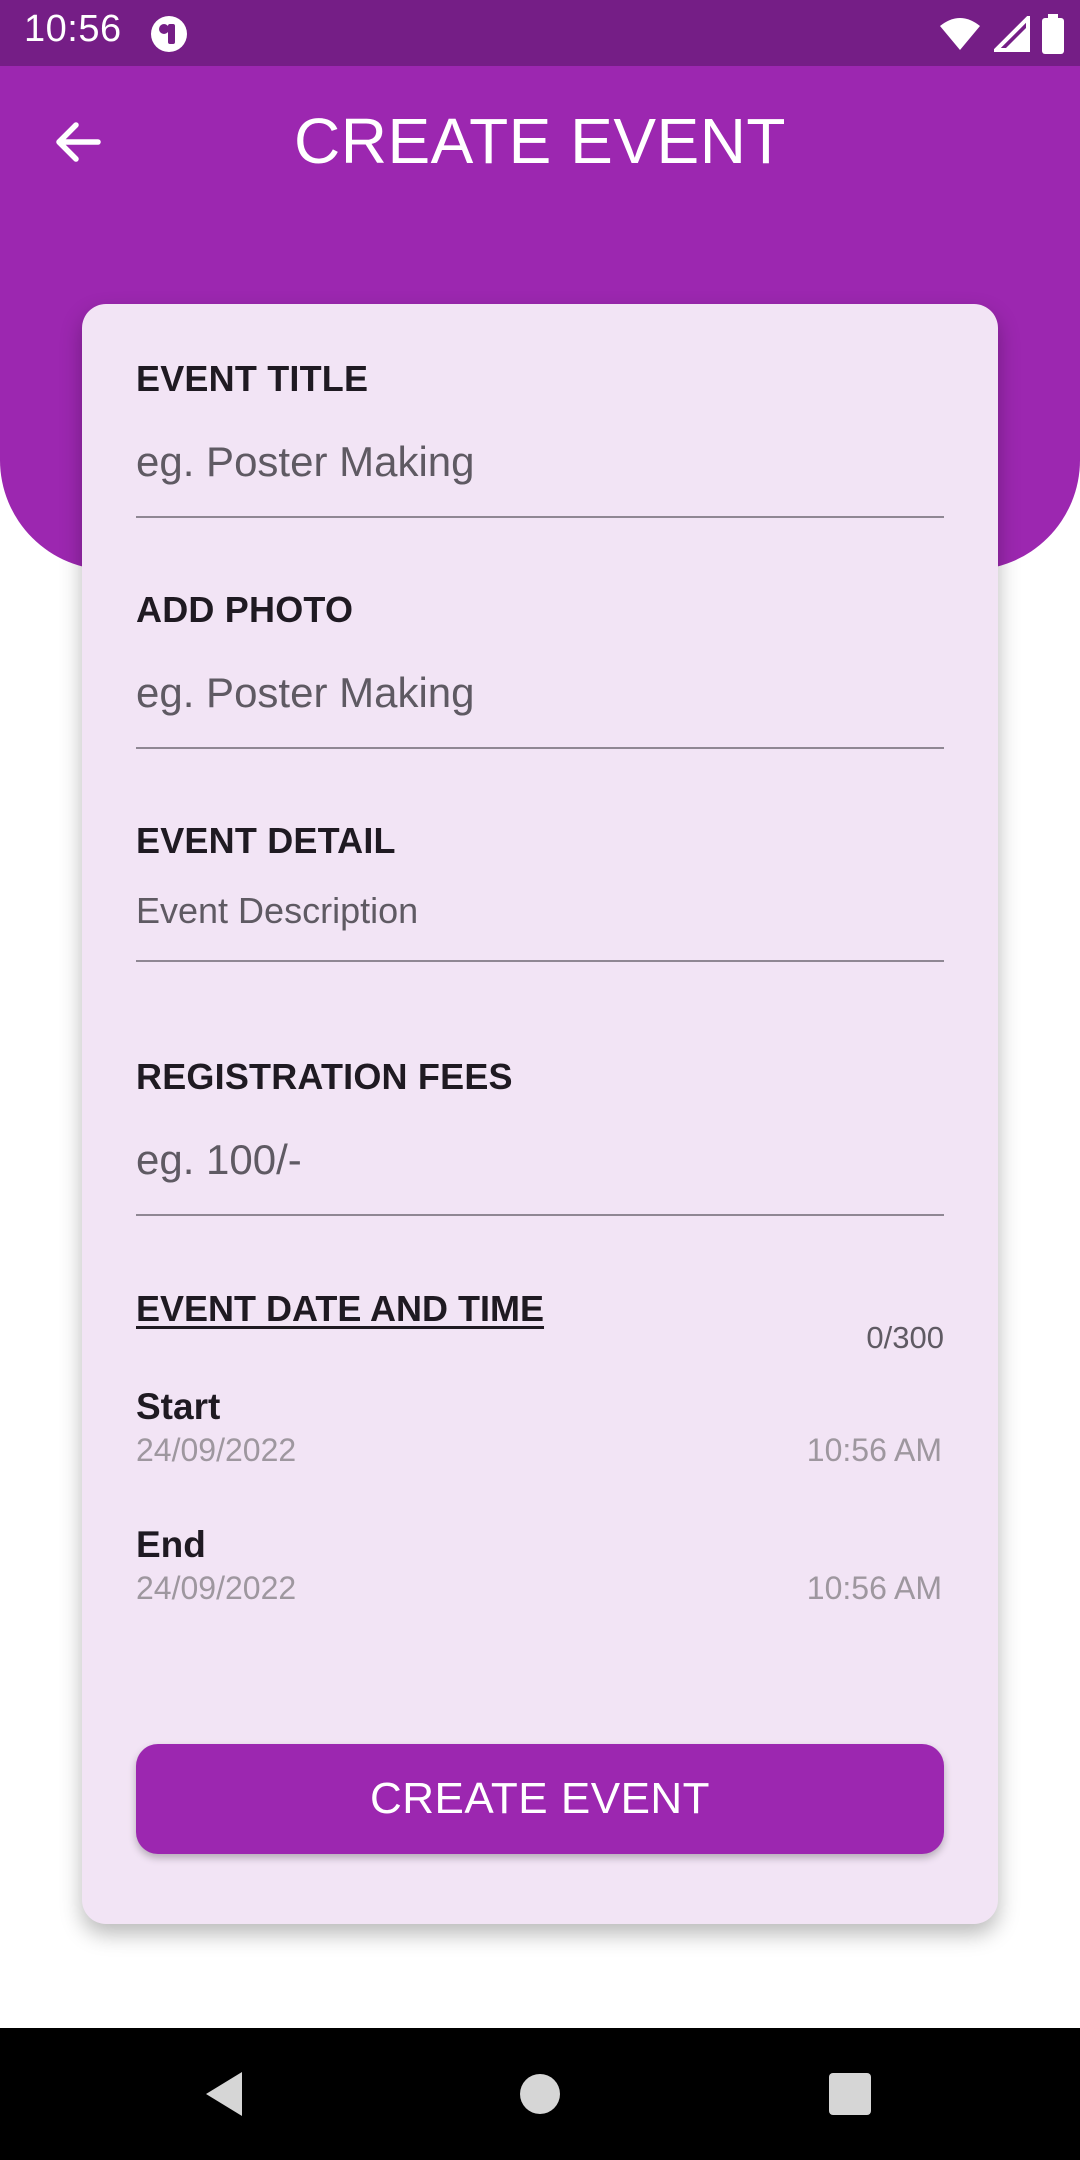 The width and height of the screenshot is (1080, 2160). What do you see at coordinates (169, 34) in the screenshot?
I see `app-notification-icon` at bounding box center [169, 34].